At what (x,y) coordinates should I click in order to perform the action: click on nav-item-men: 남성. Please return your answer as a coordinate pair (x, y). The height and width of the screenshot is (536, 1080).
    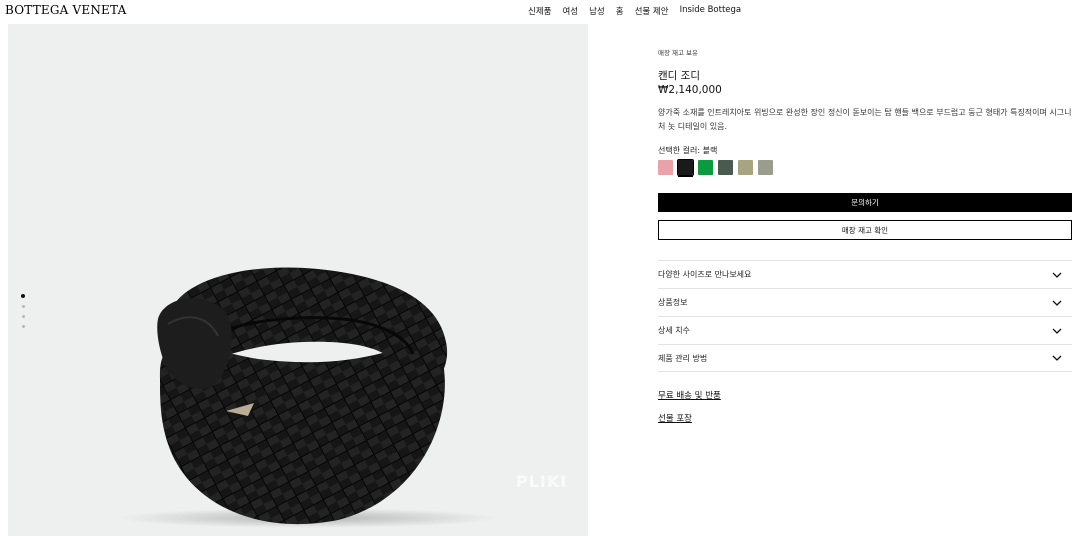
    Looking at the image, I should click on (597, 11).